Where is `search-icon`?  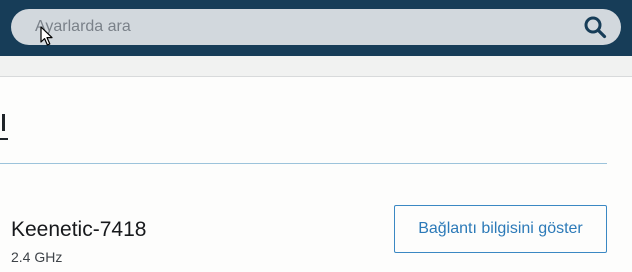 search-icon is located at coordinates (595, 27).